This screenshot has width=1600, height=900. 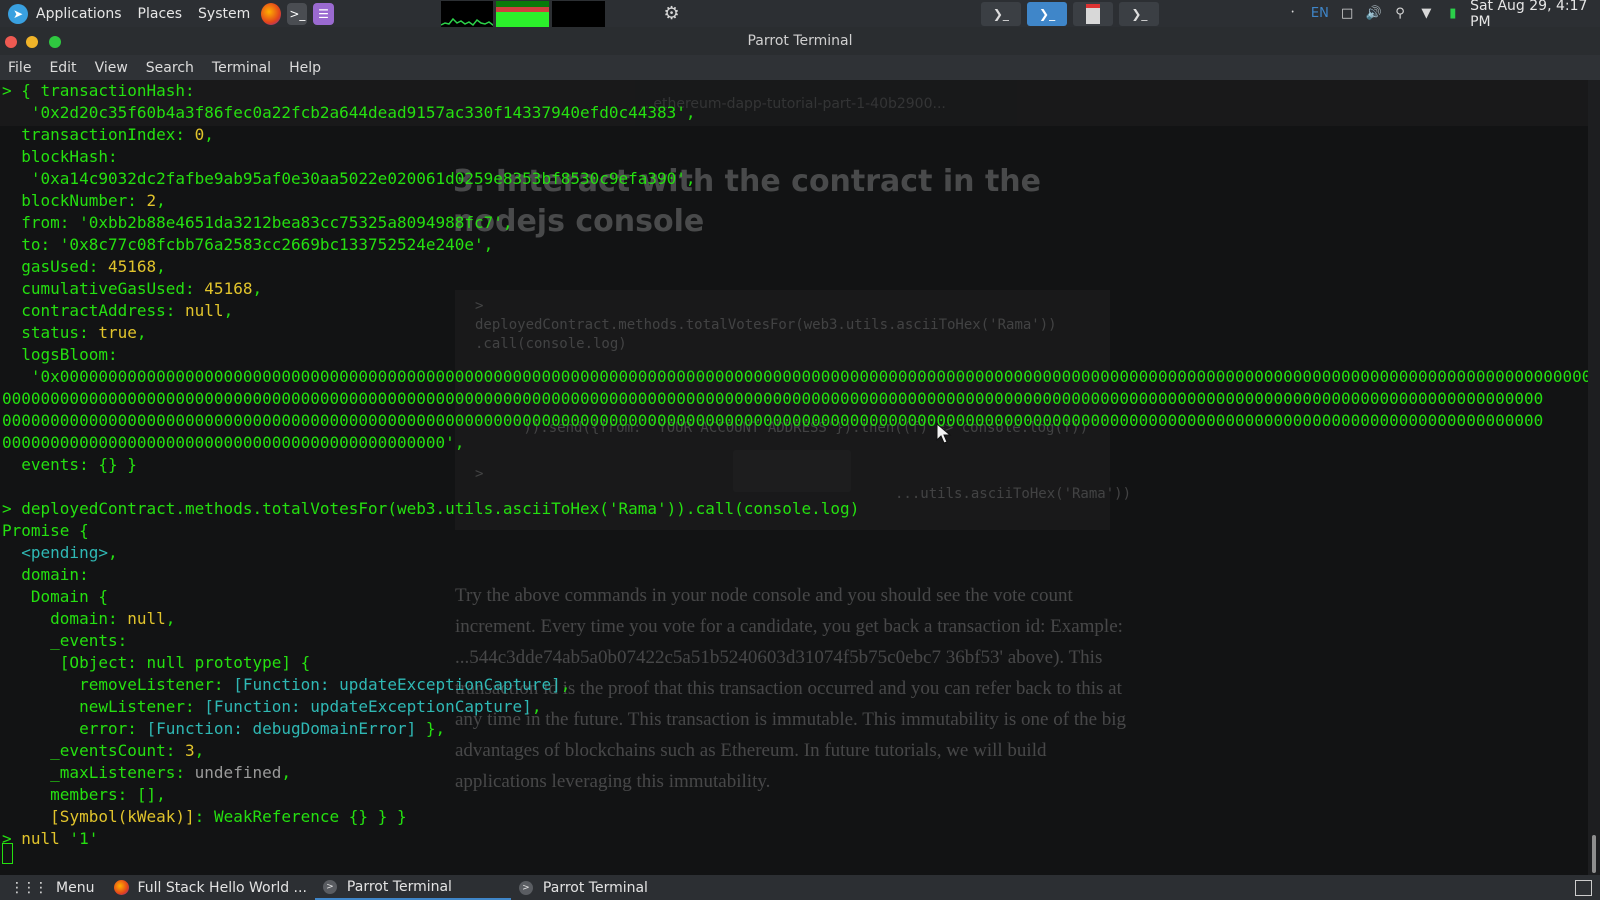 I want to click on terminal-text-segment: gasUsed:, so click(x=55, y=266).